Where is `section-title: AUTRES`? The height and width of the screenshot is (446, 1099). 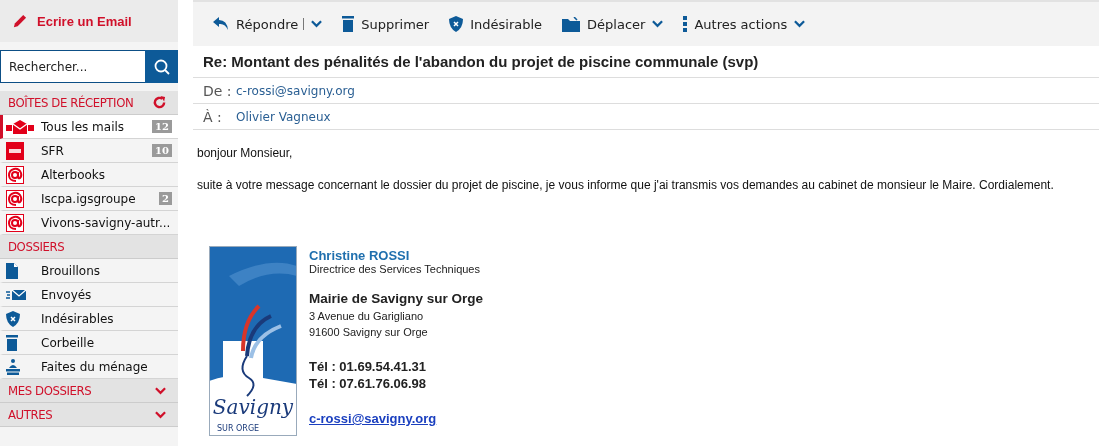
section-title: AUTRES is located at coordinates (30, 414).